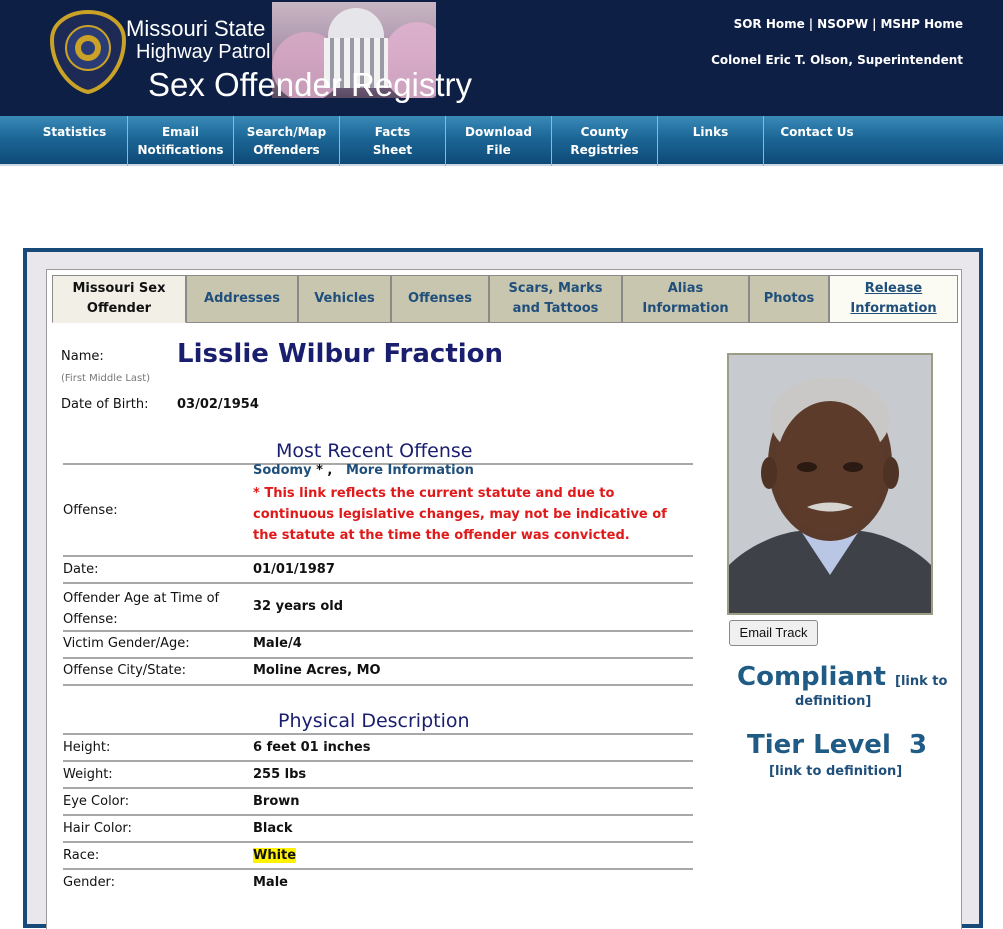 The width and height of the screenshot is (1003, 929). Describe the element at coordinates (294, 569) in the screenshot. I see `date-value: 01/01/1987` at that location.